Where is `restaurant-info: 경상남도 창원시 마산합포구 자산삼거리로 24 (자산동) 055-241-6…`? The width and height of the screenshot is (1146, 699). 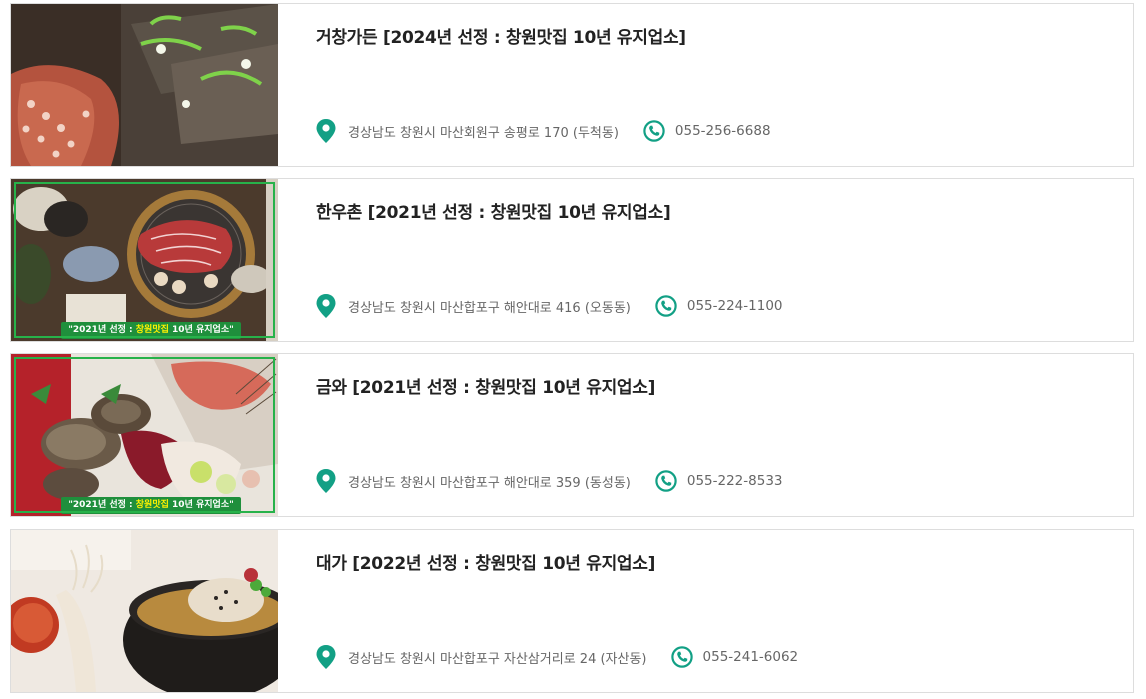 restaurant-info: 경상남도 창원시 마산합포구 자산삼거리로 24 (자산동) 055-241-6… is located at coordinates (557, 657).